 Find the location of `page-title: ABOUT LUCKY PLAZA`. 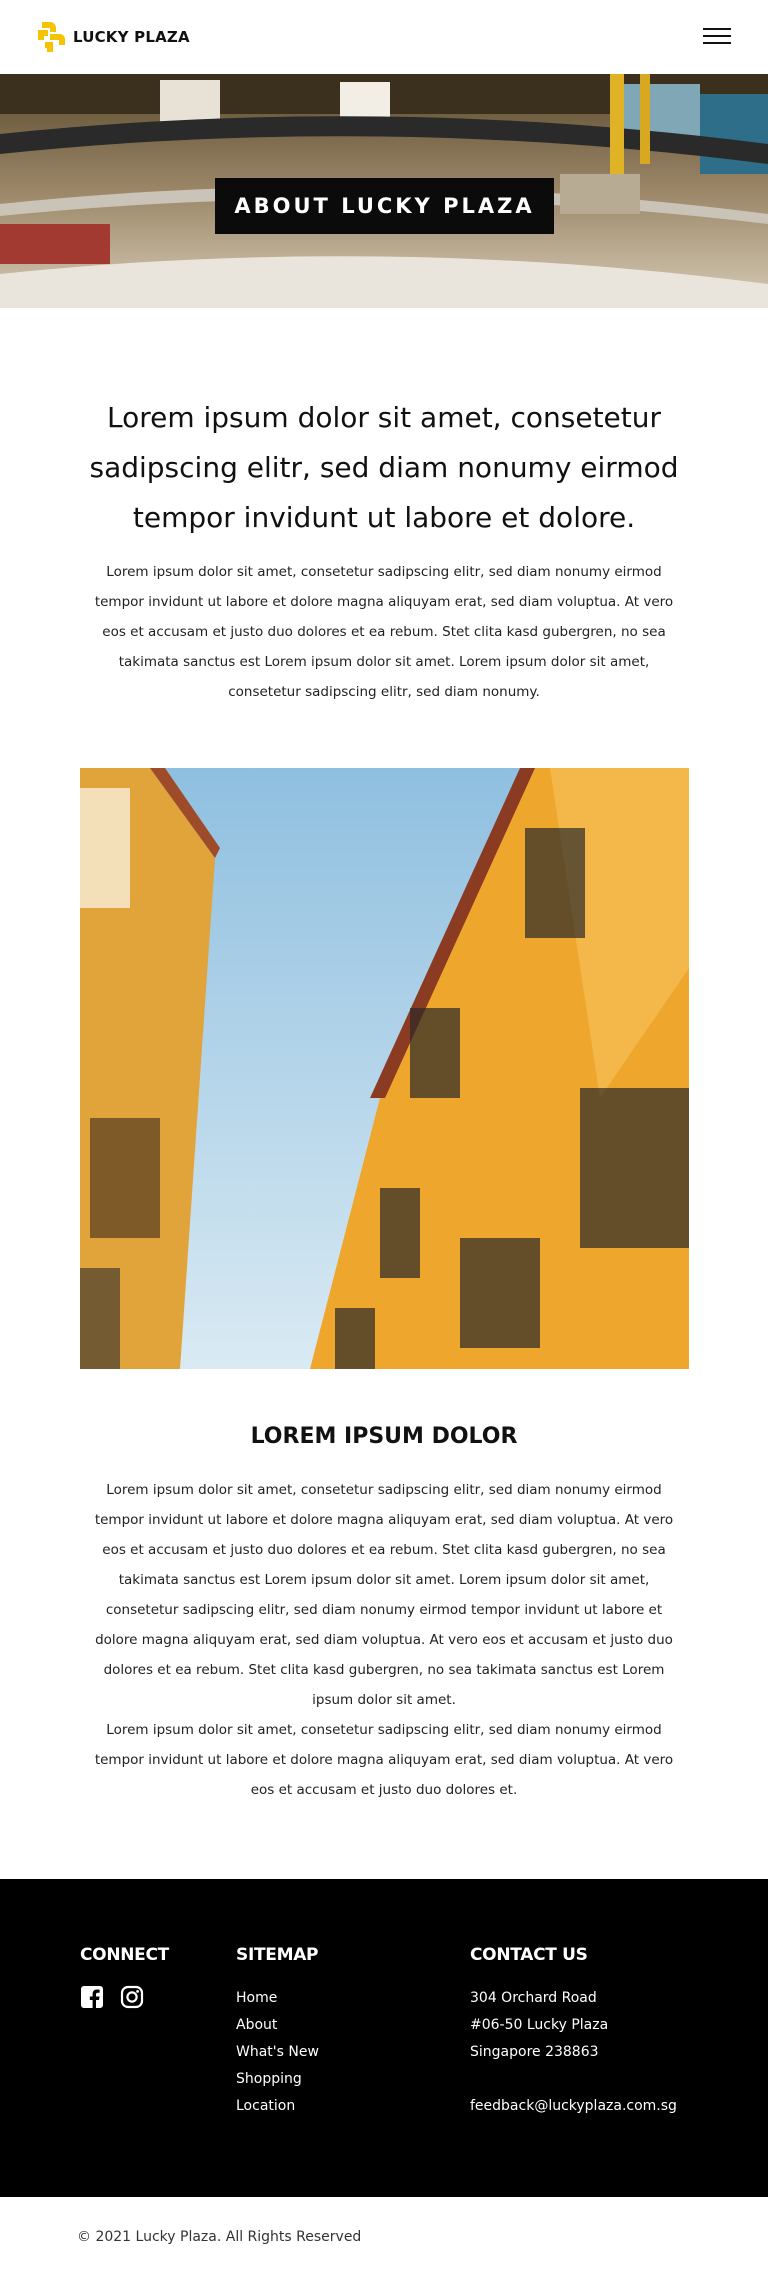

page-title: ABOUT LUCKY PLAZA is located at coordinates (384, 206).